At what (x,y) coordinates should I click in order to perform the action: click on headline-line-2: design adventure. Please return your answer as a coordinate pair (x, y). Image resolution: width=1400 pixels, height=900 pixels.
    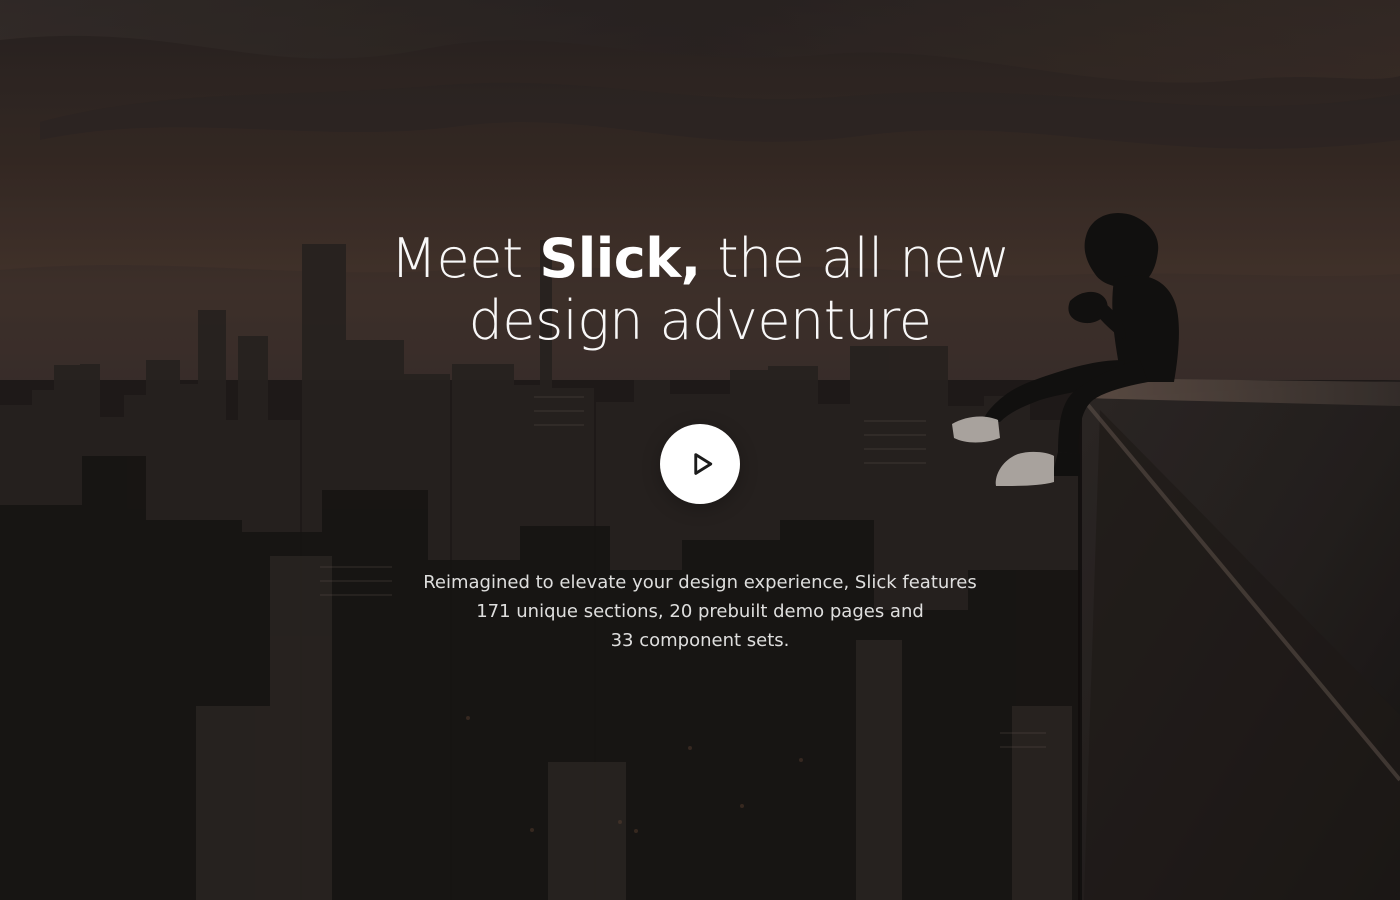
    Looking at the image, I should click on (700, 320).